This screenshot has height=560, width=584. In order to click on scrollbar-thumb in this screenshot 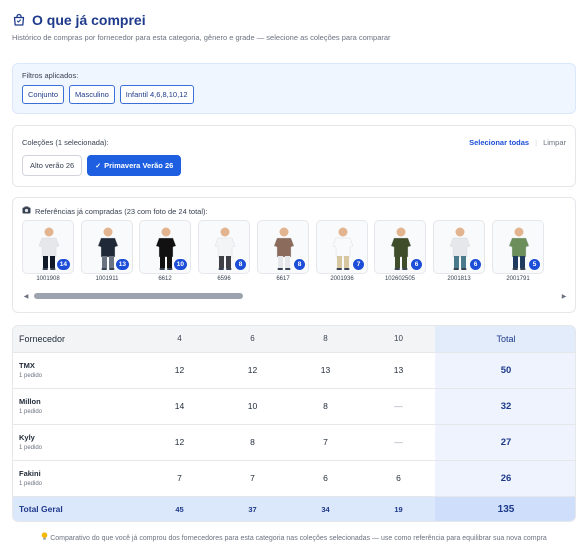, I will do `click(138, 296)`.